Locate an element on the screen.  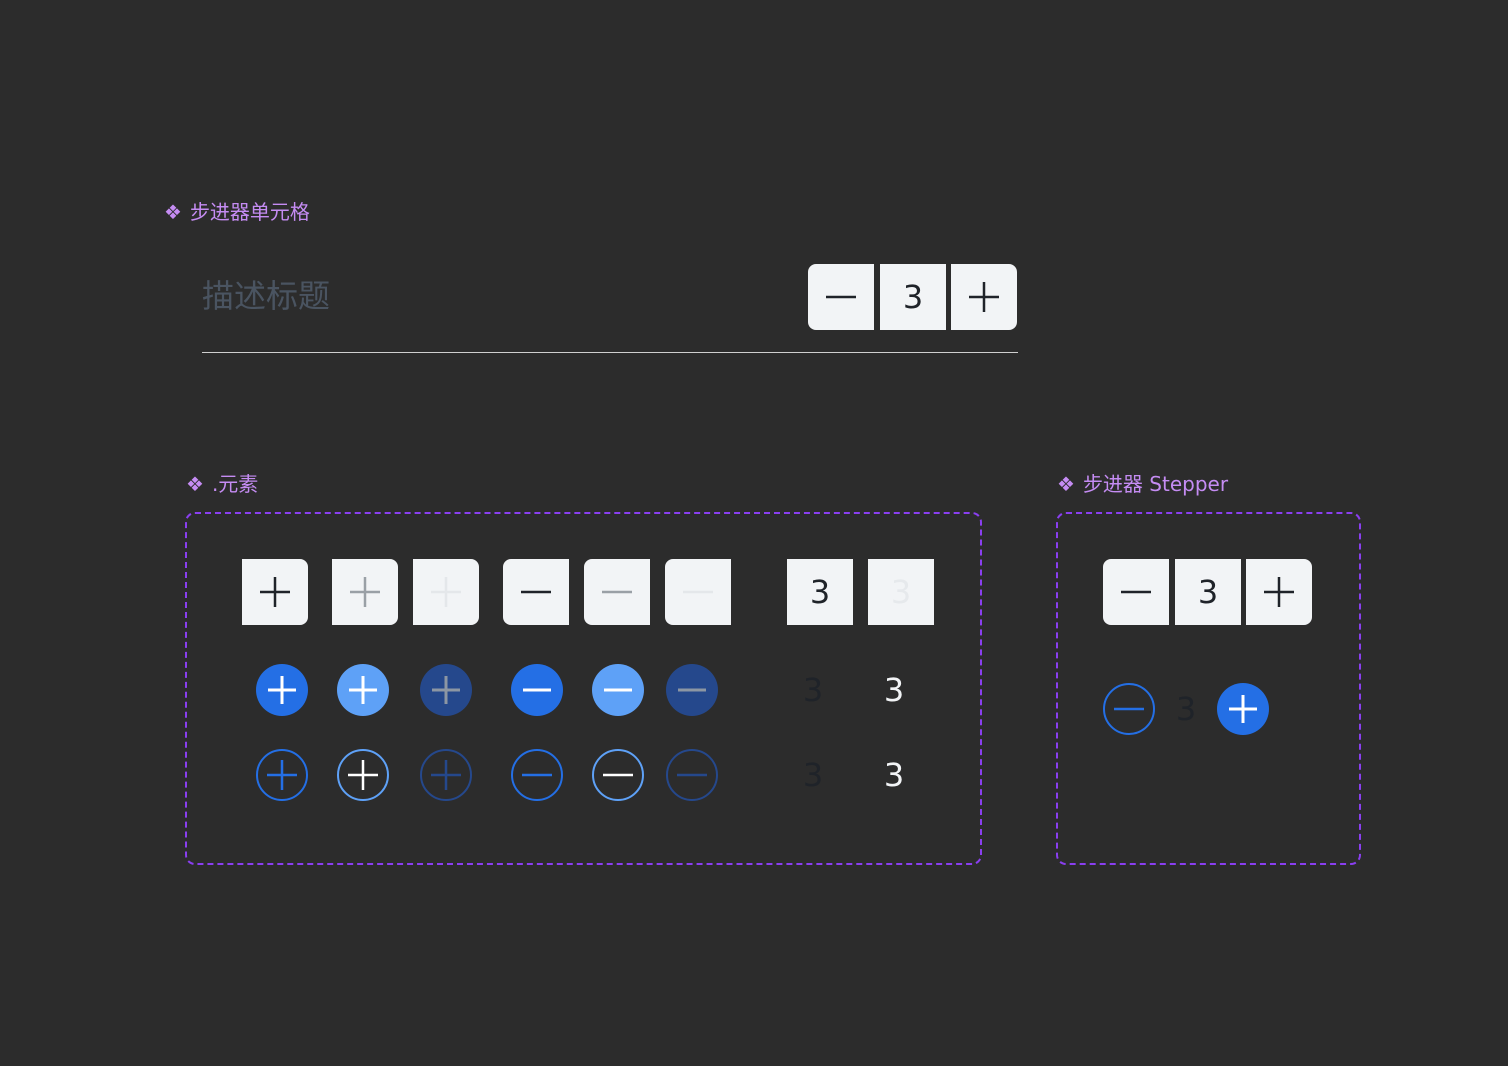
minus-button-pressed is located at coordinates (617, 592).